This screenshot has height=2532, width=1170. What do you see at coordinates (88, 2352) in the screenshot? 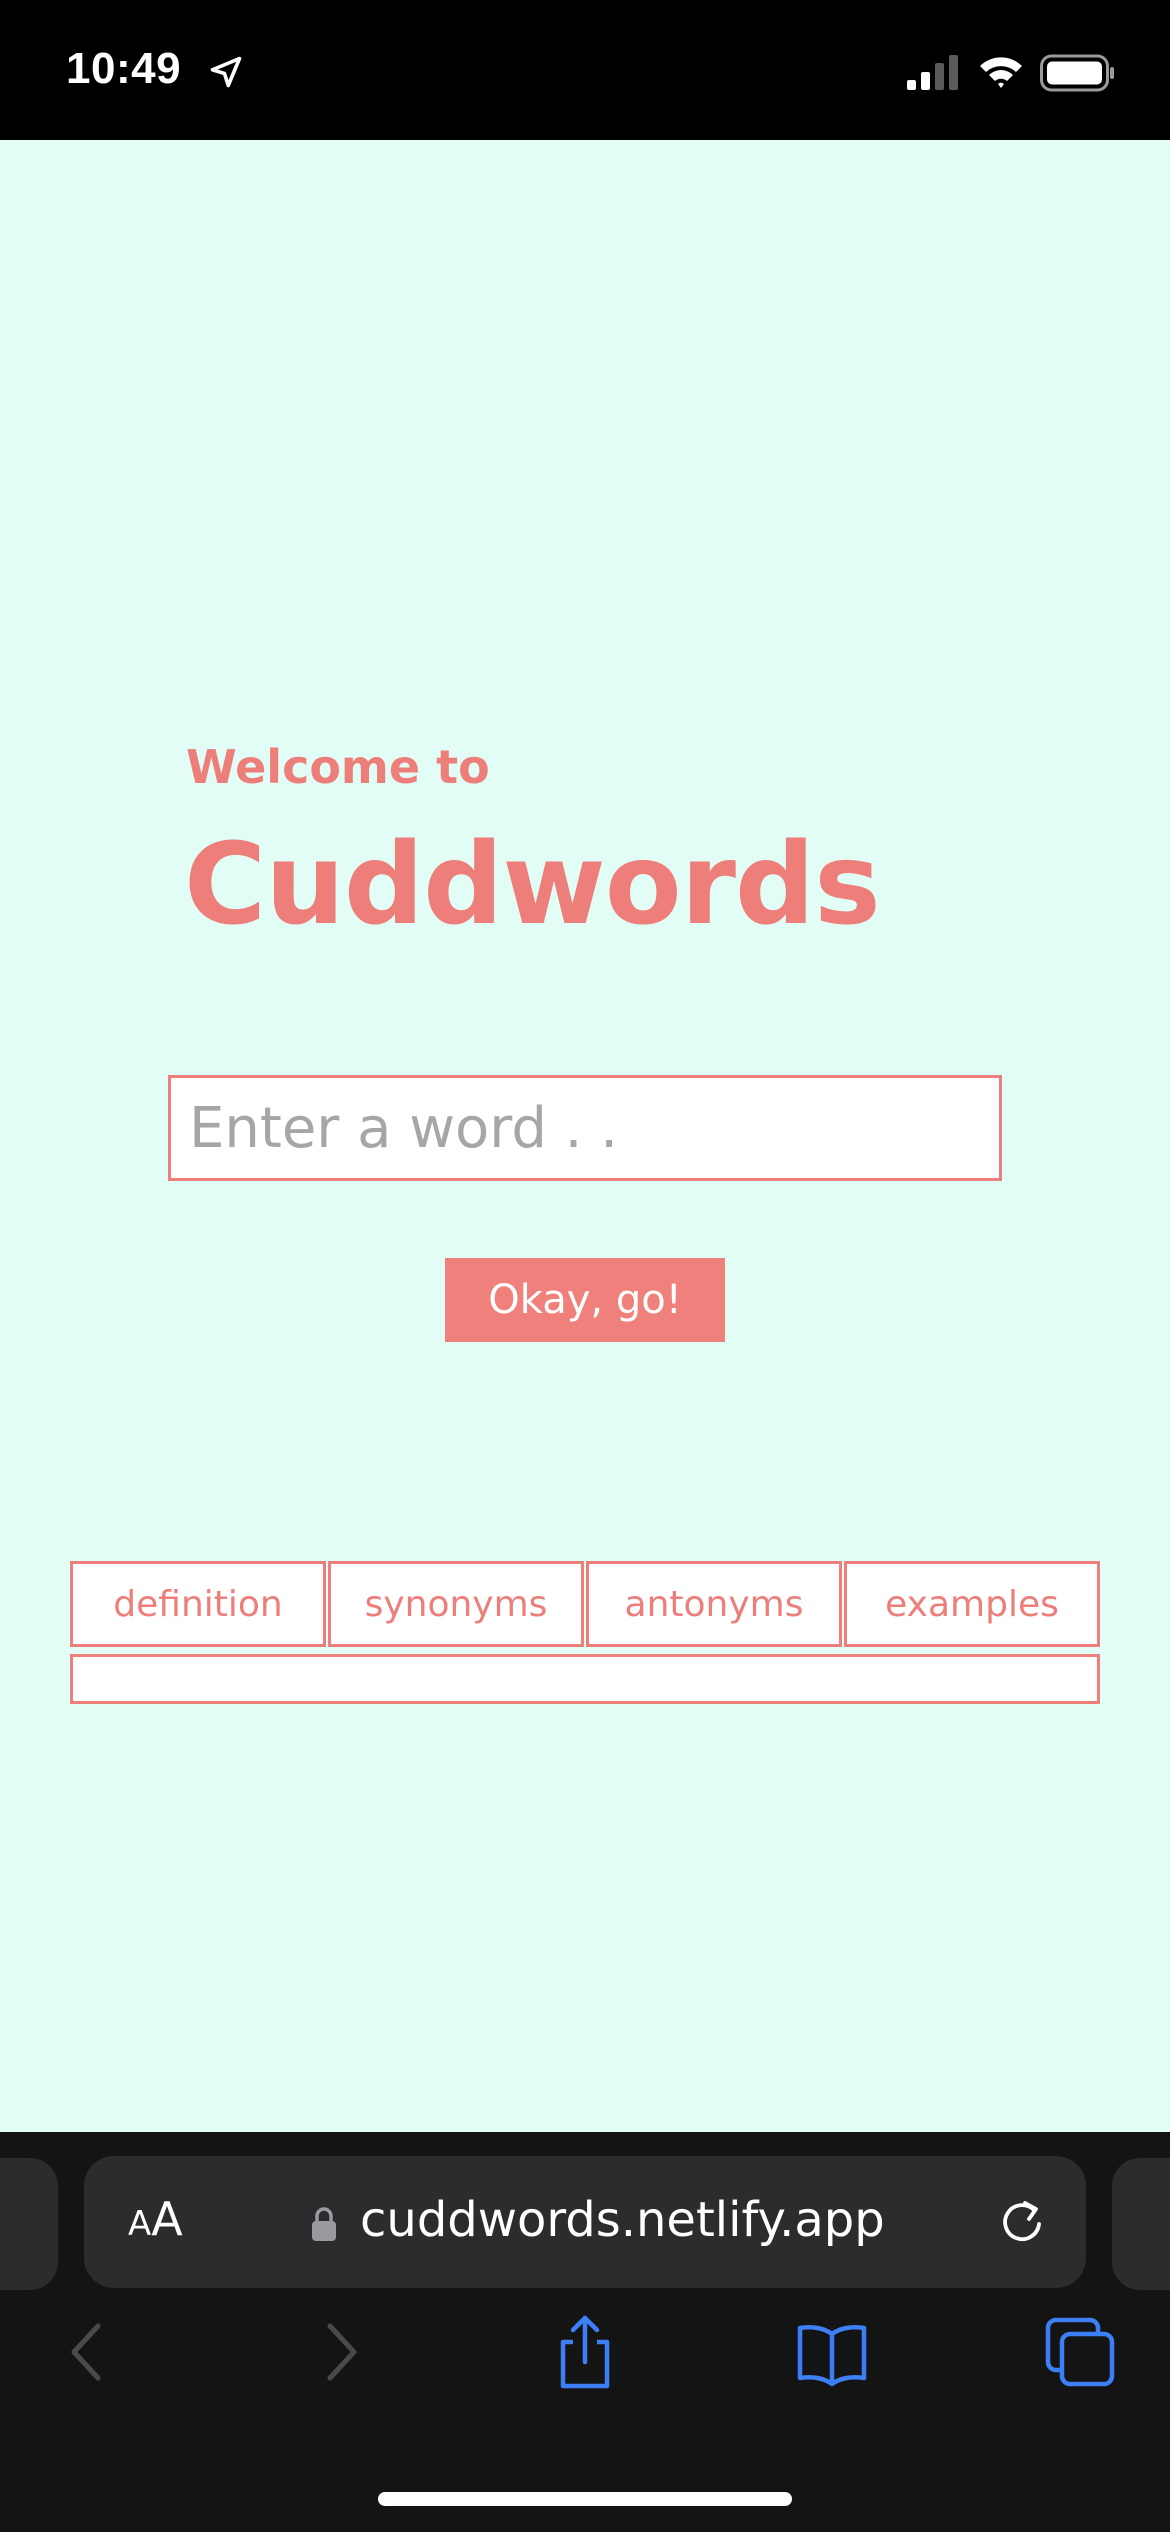
I see `back-icon` at bounding box center [88, 2352].